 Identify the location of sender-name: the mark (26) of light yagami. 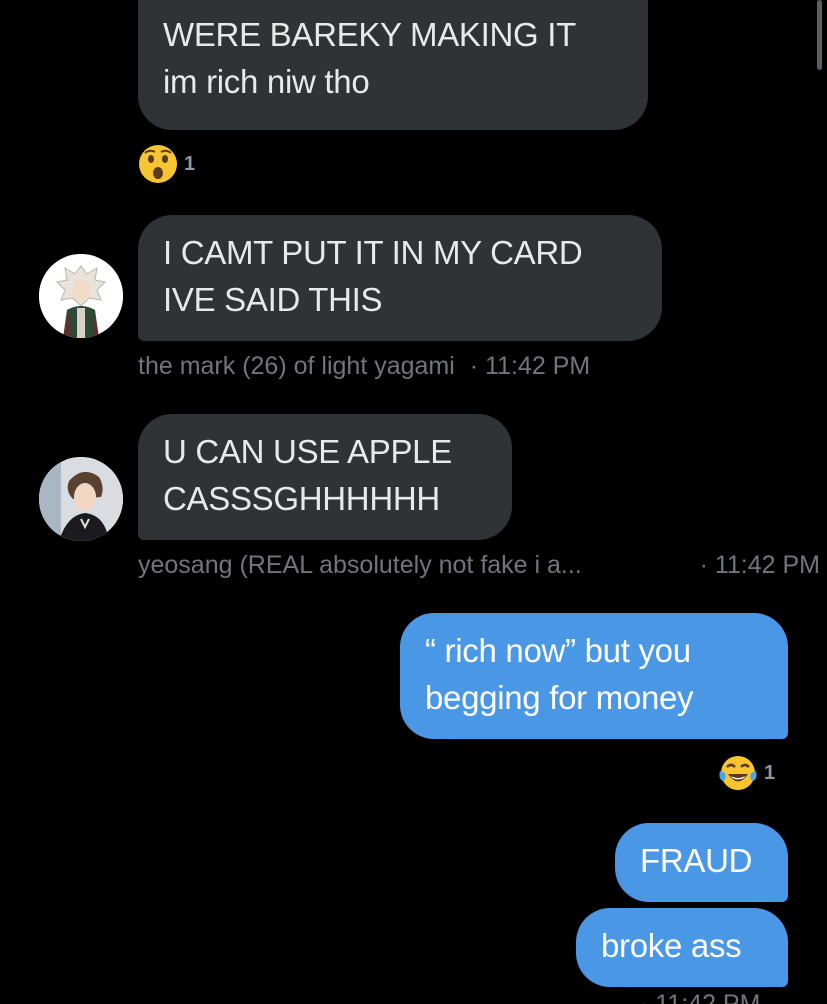
(296, 366).